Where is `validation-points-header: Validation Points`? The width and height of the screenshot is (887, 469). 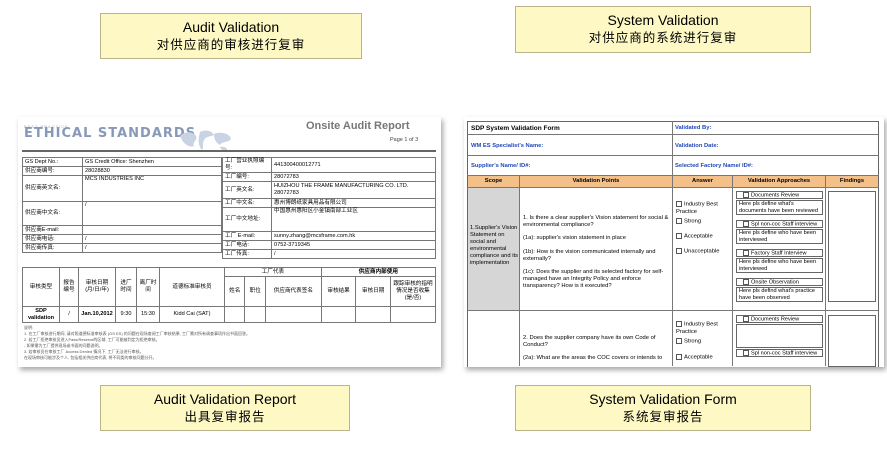 validation-points-header: Validation Points is located at coordinates (596, 181).